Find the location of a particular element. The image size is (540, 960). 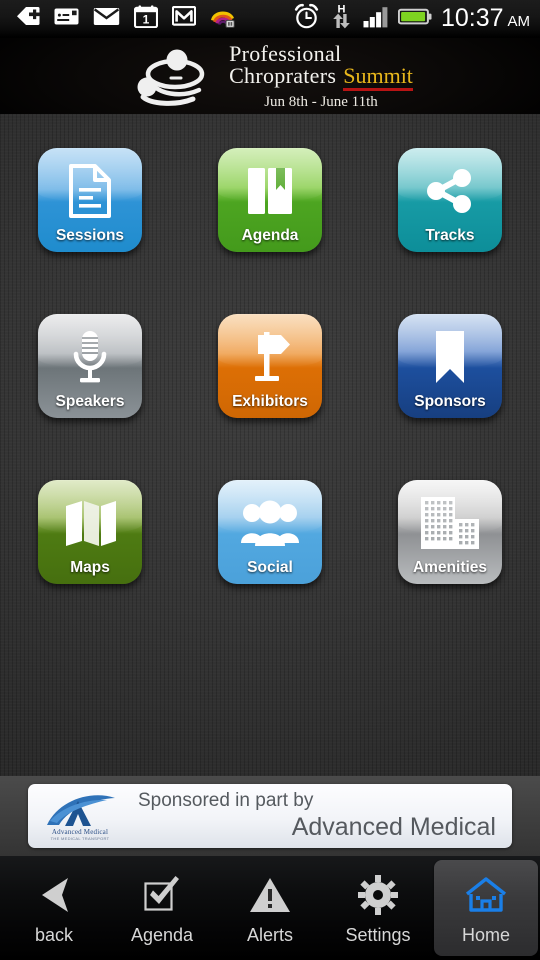

ribbon-icon is located at coordinates (450, 357).